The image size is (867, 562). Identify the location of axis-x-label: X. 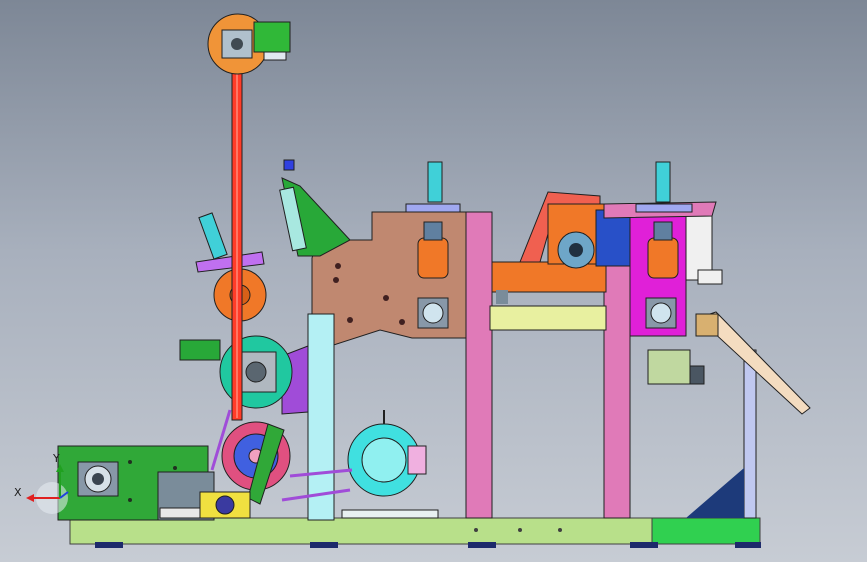
(18, 492).